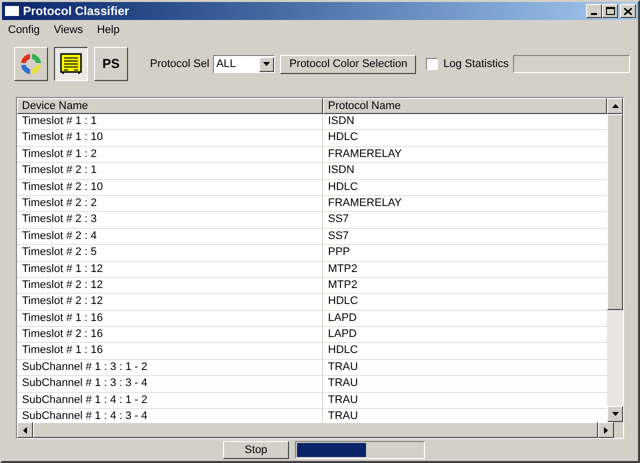 The height and width of the screenshot is (463, 640). I want to click on window-icon, so click(12, 11).